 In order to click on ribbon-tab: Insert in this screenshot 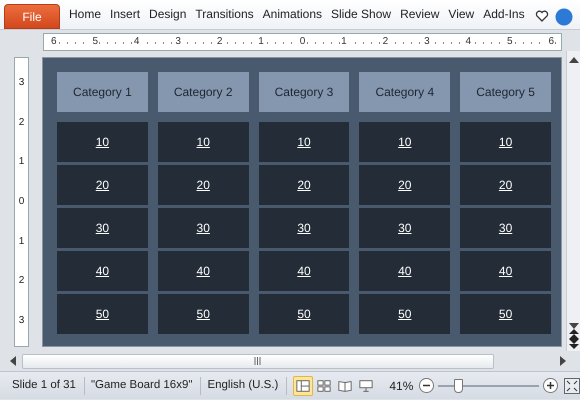, I will do `click(124, 17)`.